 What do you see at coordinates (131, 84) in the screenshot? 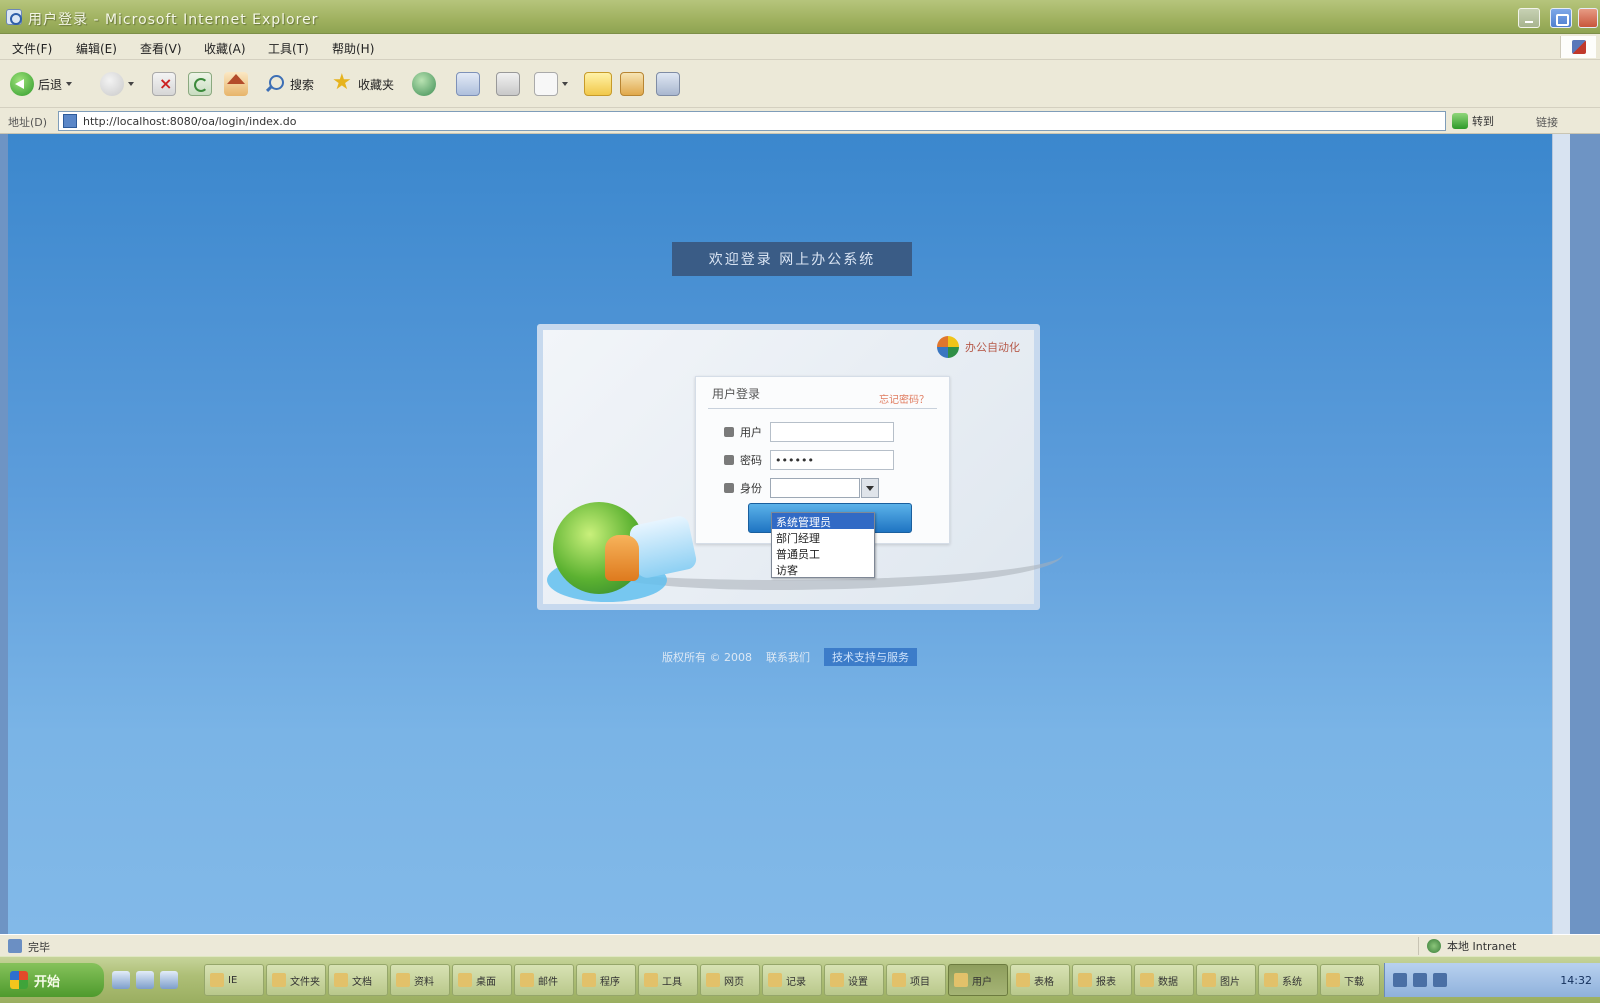
I see `forward-dropdown-icon` at bounding box center [131, 84].